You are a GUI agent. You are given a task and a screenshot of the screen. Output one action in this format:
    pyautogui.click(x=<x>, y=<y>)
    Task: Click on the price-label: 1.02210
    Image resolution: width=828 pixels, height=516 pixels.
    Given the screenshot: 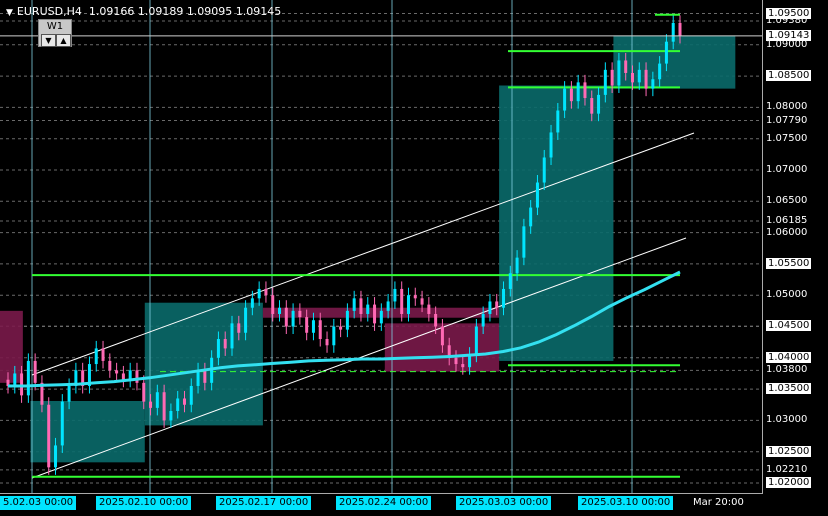 What is the action you would take?
    pyautogui.click(x=787, y=469)
    